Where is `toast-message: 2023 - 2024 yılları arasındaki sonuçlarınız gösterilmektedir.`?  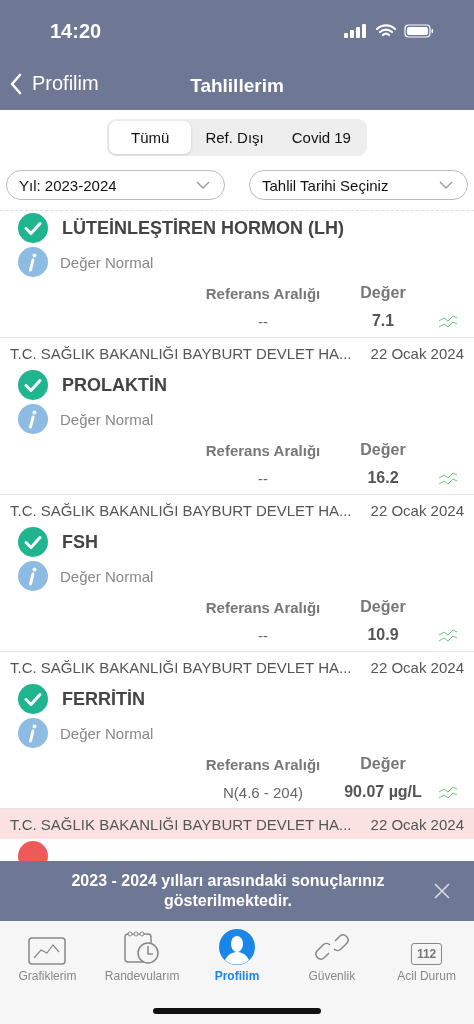 toast-message: 2023 - 2024 yılları arasındaki sonuçlarınız gösterilmektedir. is located at coordinates (228, 891).